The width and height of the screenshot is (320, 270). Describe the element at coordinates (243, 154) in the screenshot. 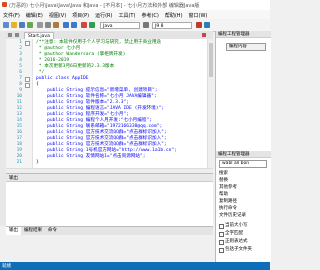

I see `panel-header-bottom: 编程工程管理器` at that location.